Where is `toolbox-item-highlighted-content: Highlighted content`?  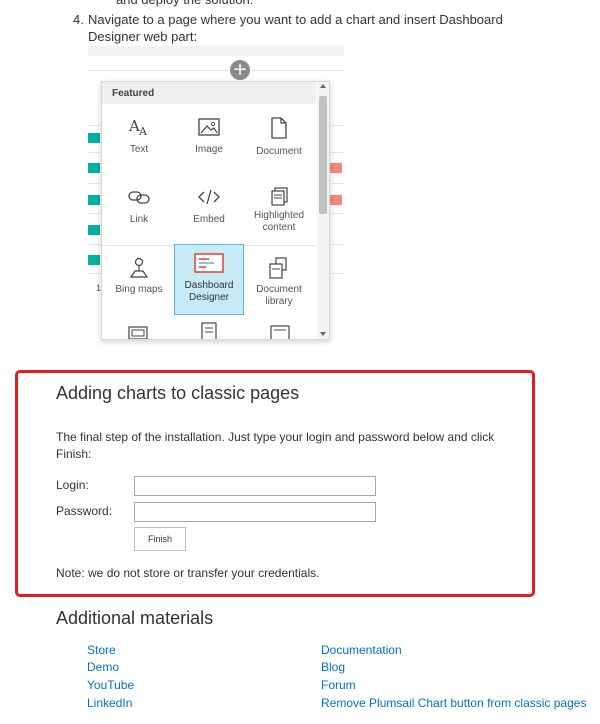 toolbox-item-highlighted-content: Highlighted content is located at coordinates (279, 212).